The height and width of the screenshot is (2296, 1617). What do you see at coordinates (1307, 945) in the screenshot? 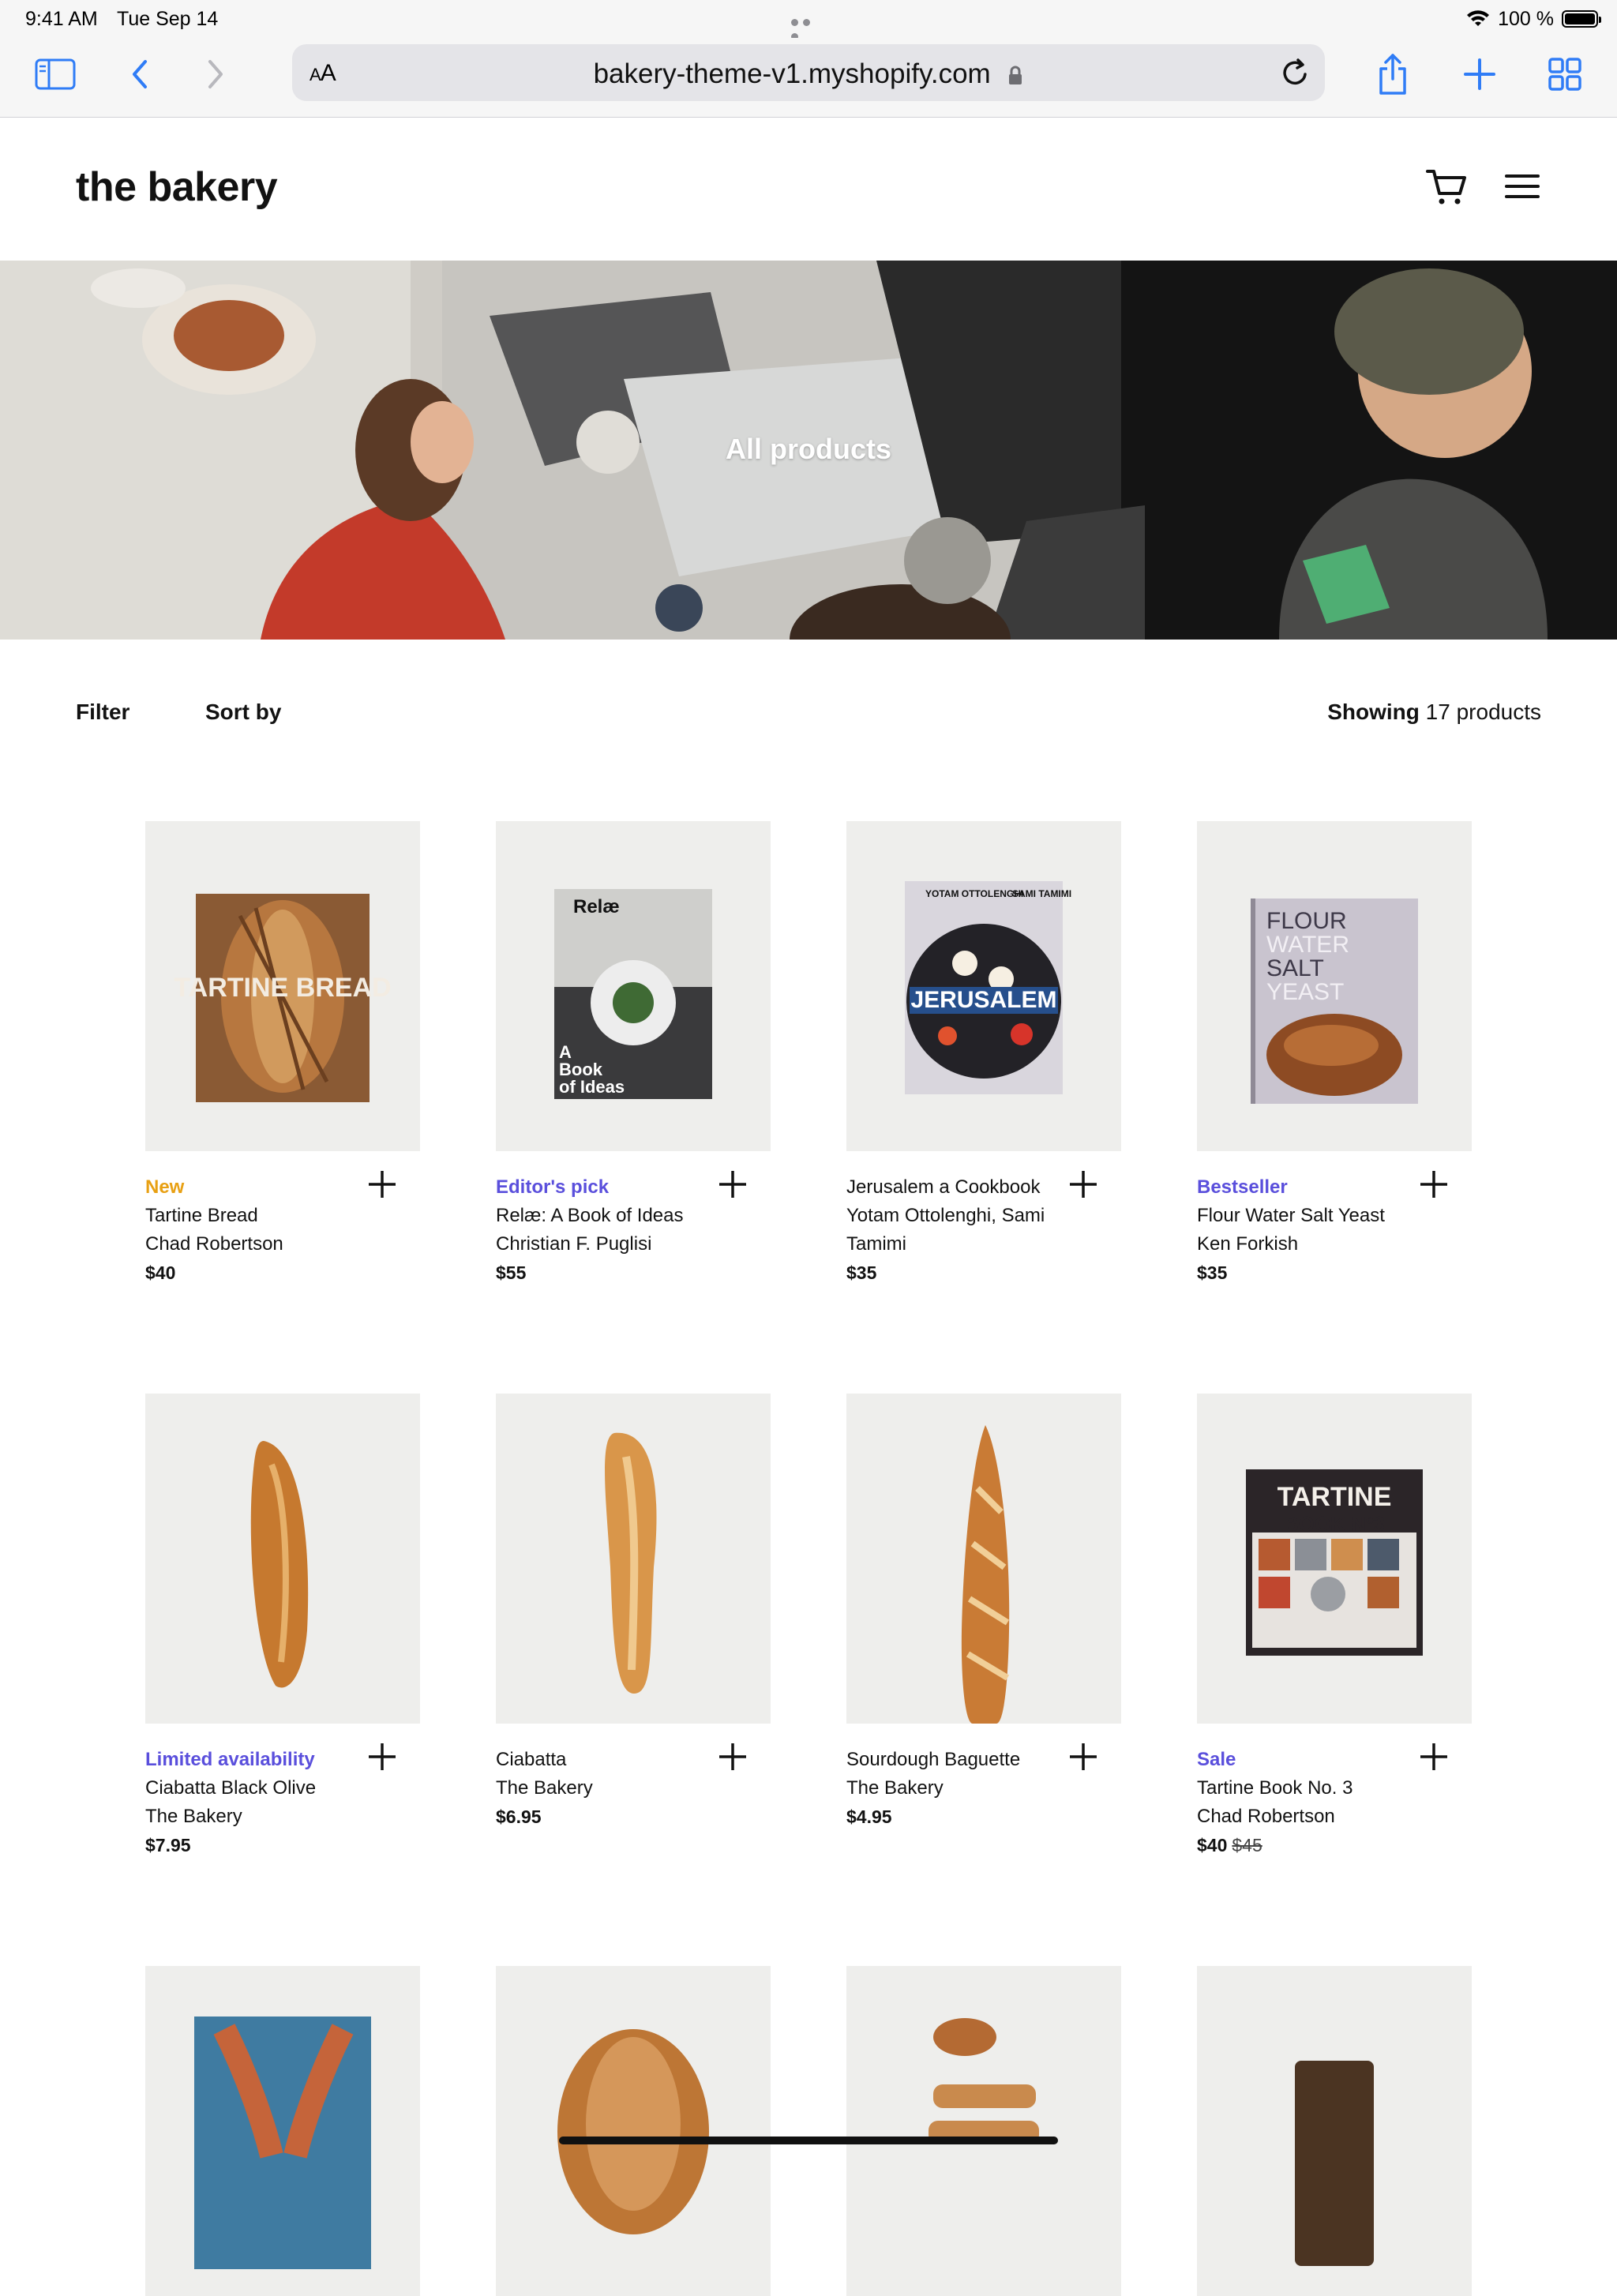
I see `cover-title-line: WATER` at bounding box center [1307, 945].